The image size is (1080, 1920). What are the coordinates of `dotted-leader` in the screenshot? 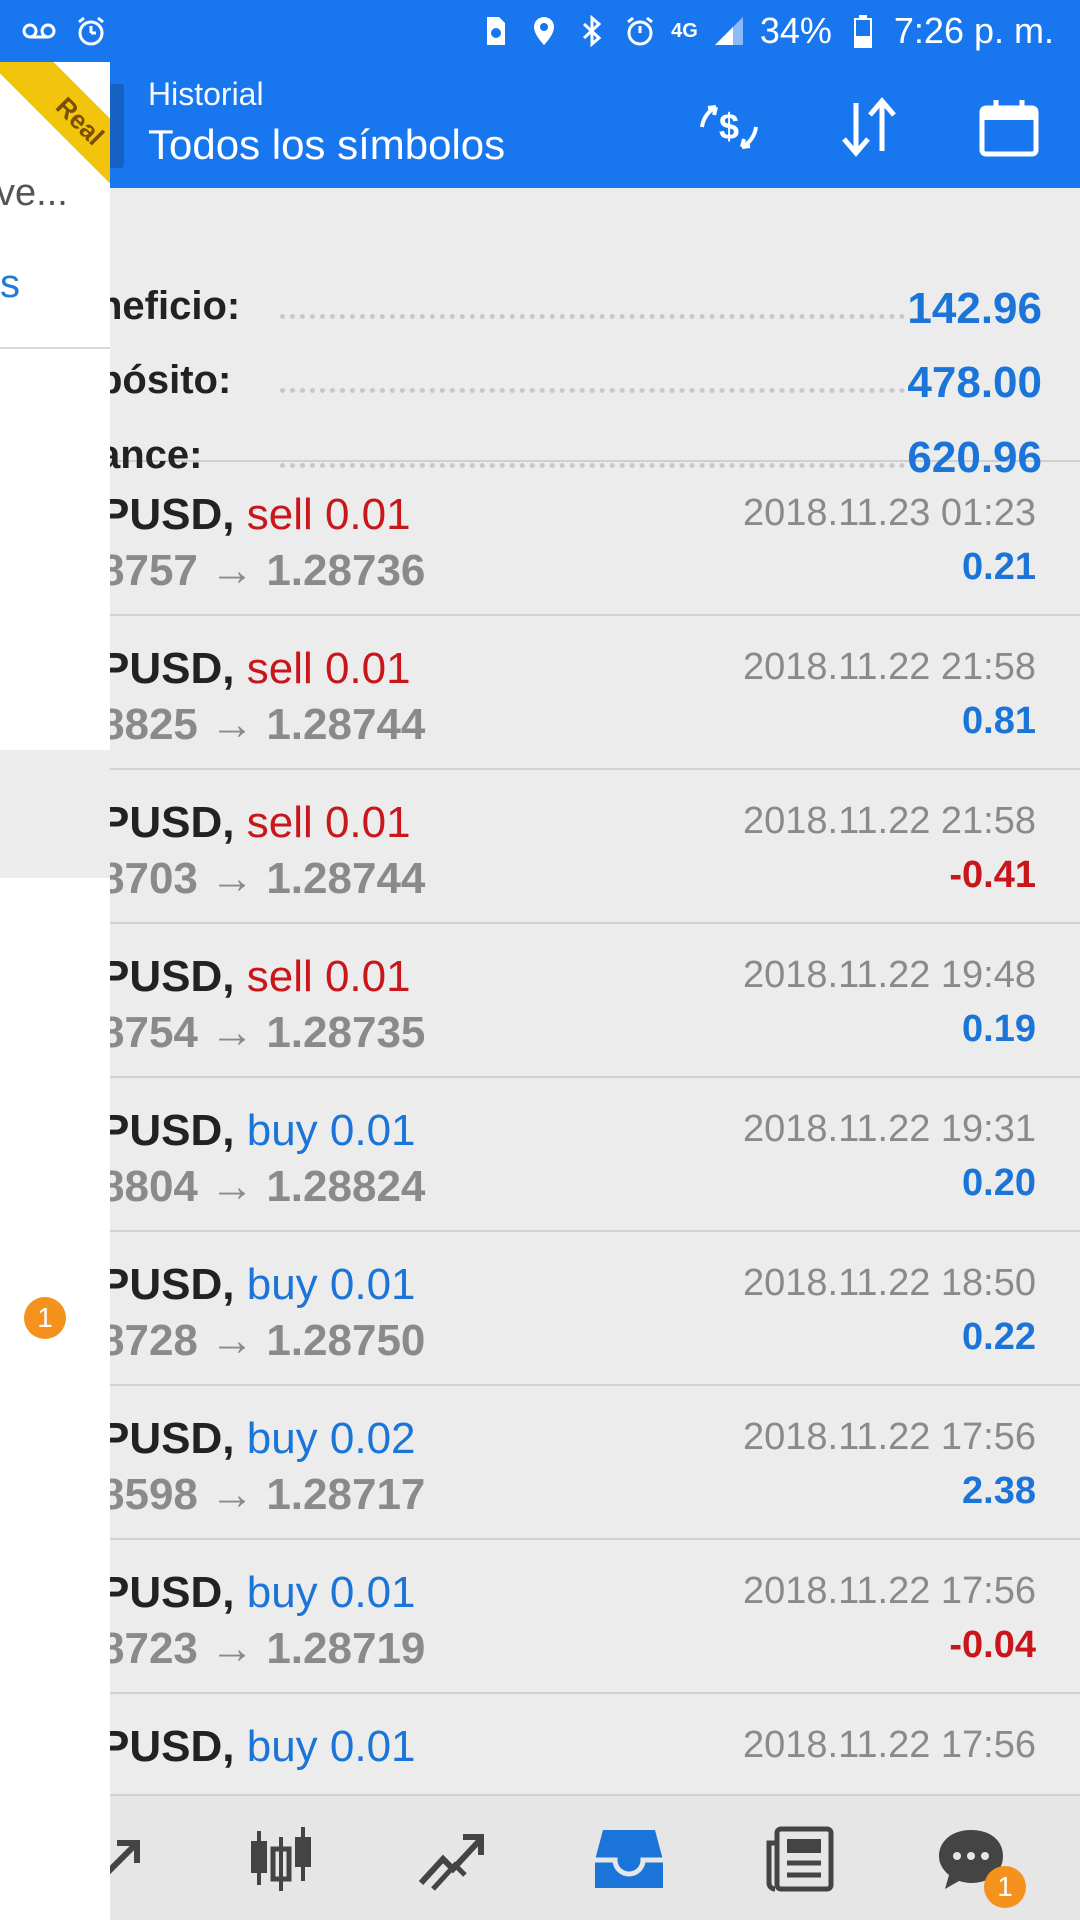 It's located at (592, 390).